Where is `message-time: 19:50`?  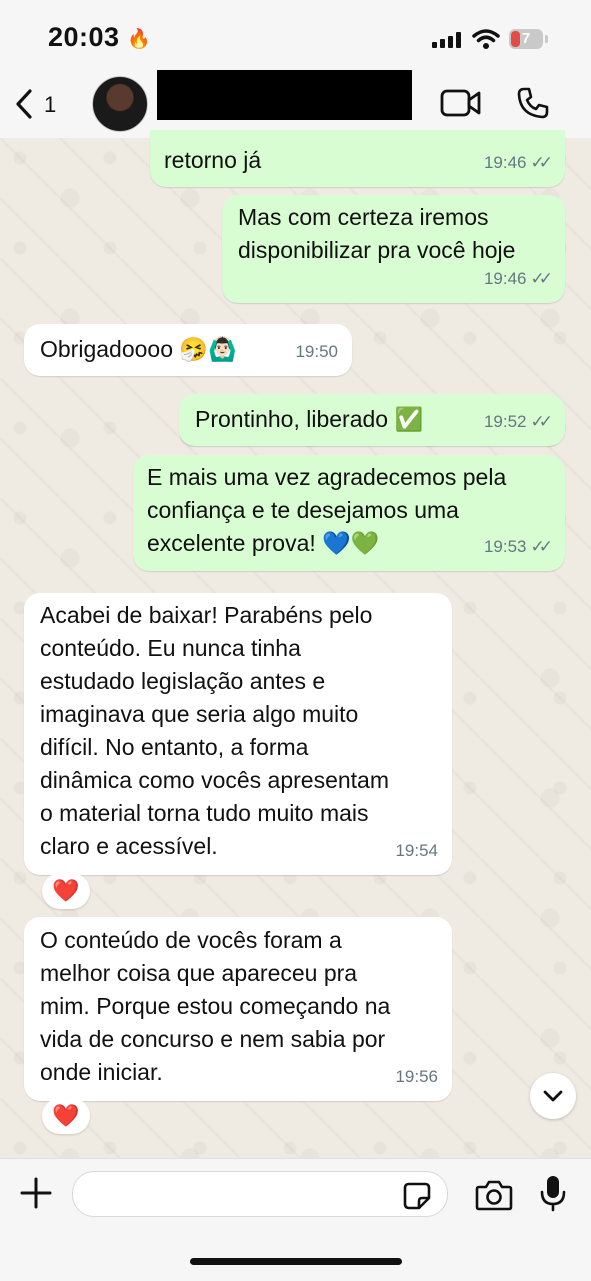
message-time: 19:50 is located at coordinates (316, 351).